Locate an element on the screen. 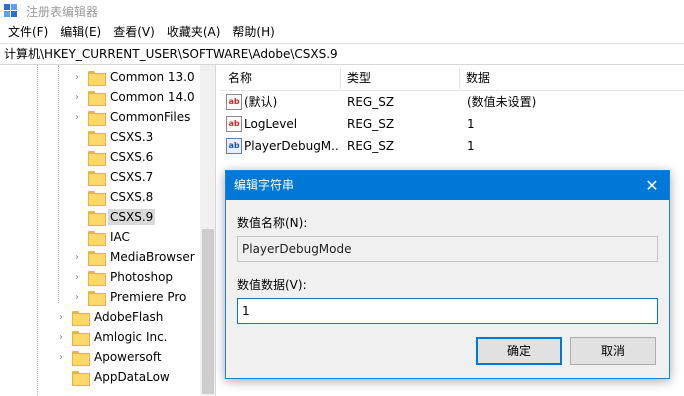  tree-item: › Amlogic Inc. is located at coordinates (113, 337).